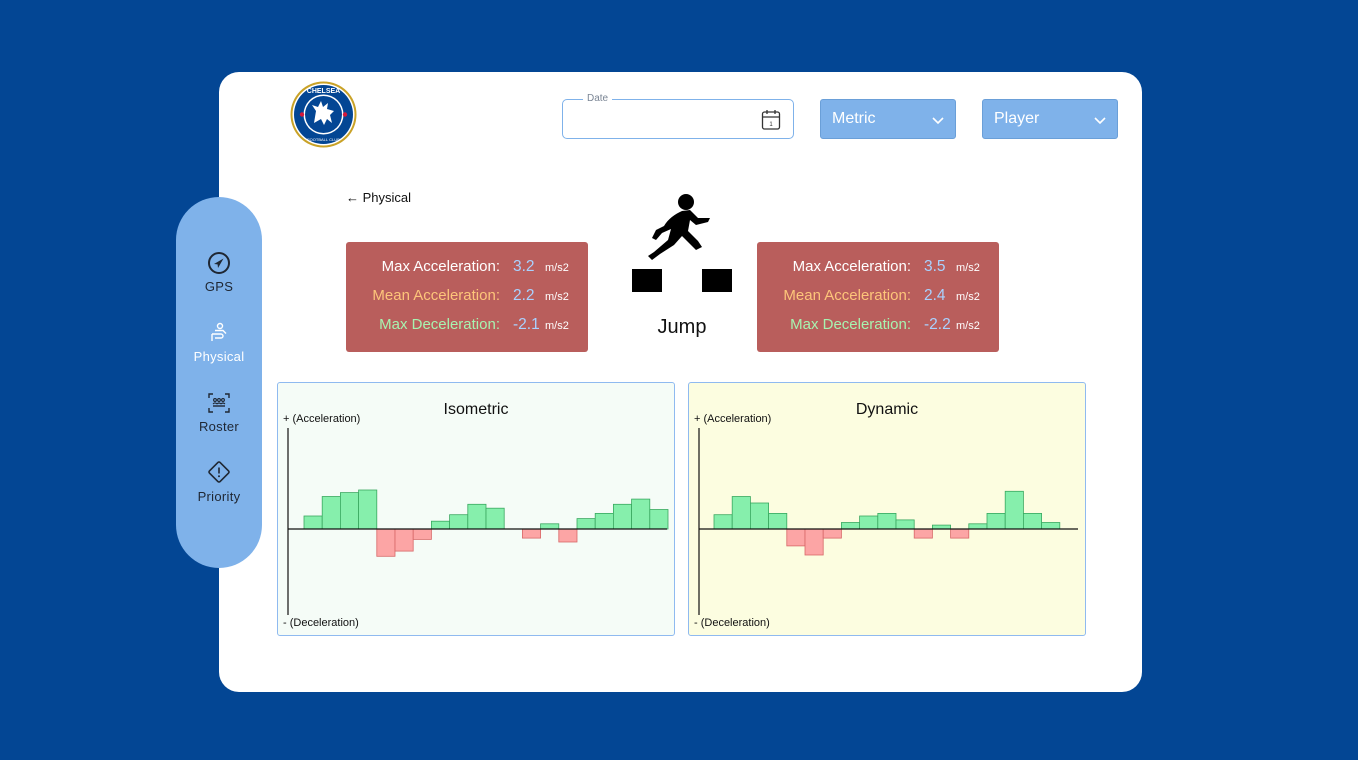 The image size is (1358, 760). I want to click on stat-row: Max Acceleration: 3.5 m/s2, so click(878, 268).